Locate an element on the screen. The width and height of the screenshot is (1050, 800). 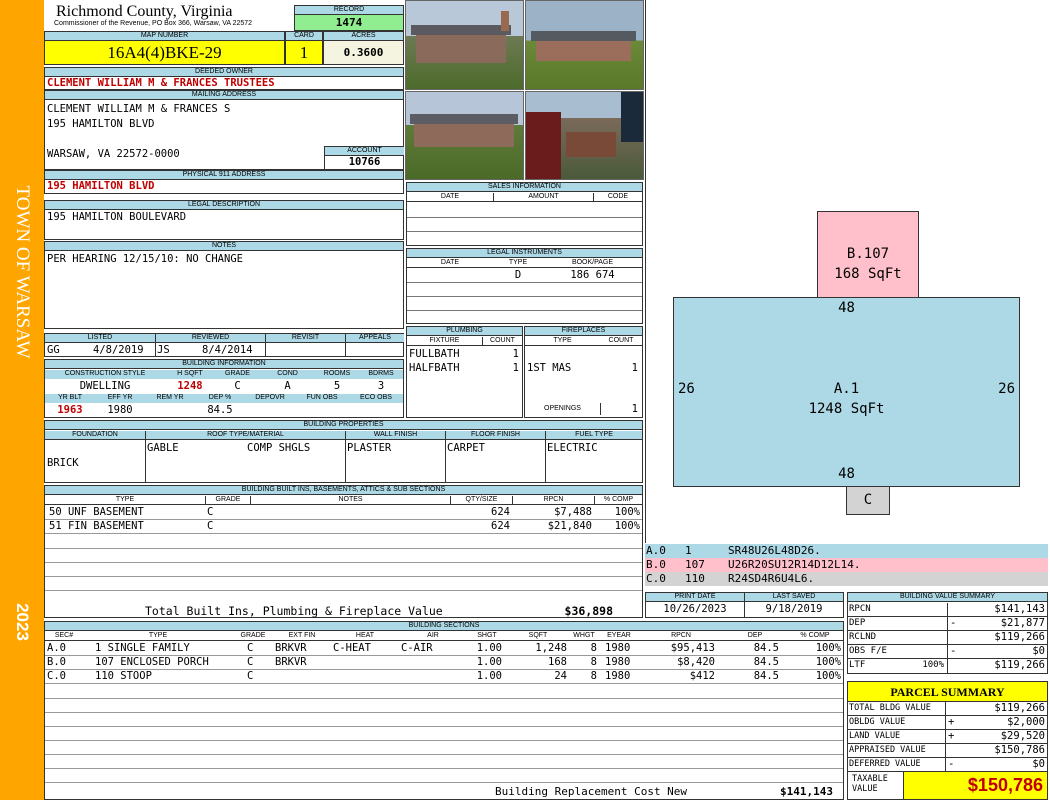
parcel-value: $2,000 is located at coordinates (1026, 722).